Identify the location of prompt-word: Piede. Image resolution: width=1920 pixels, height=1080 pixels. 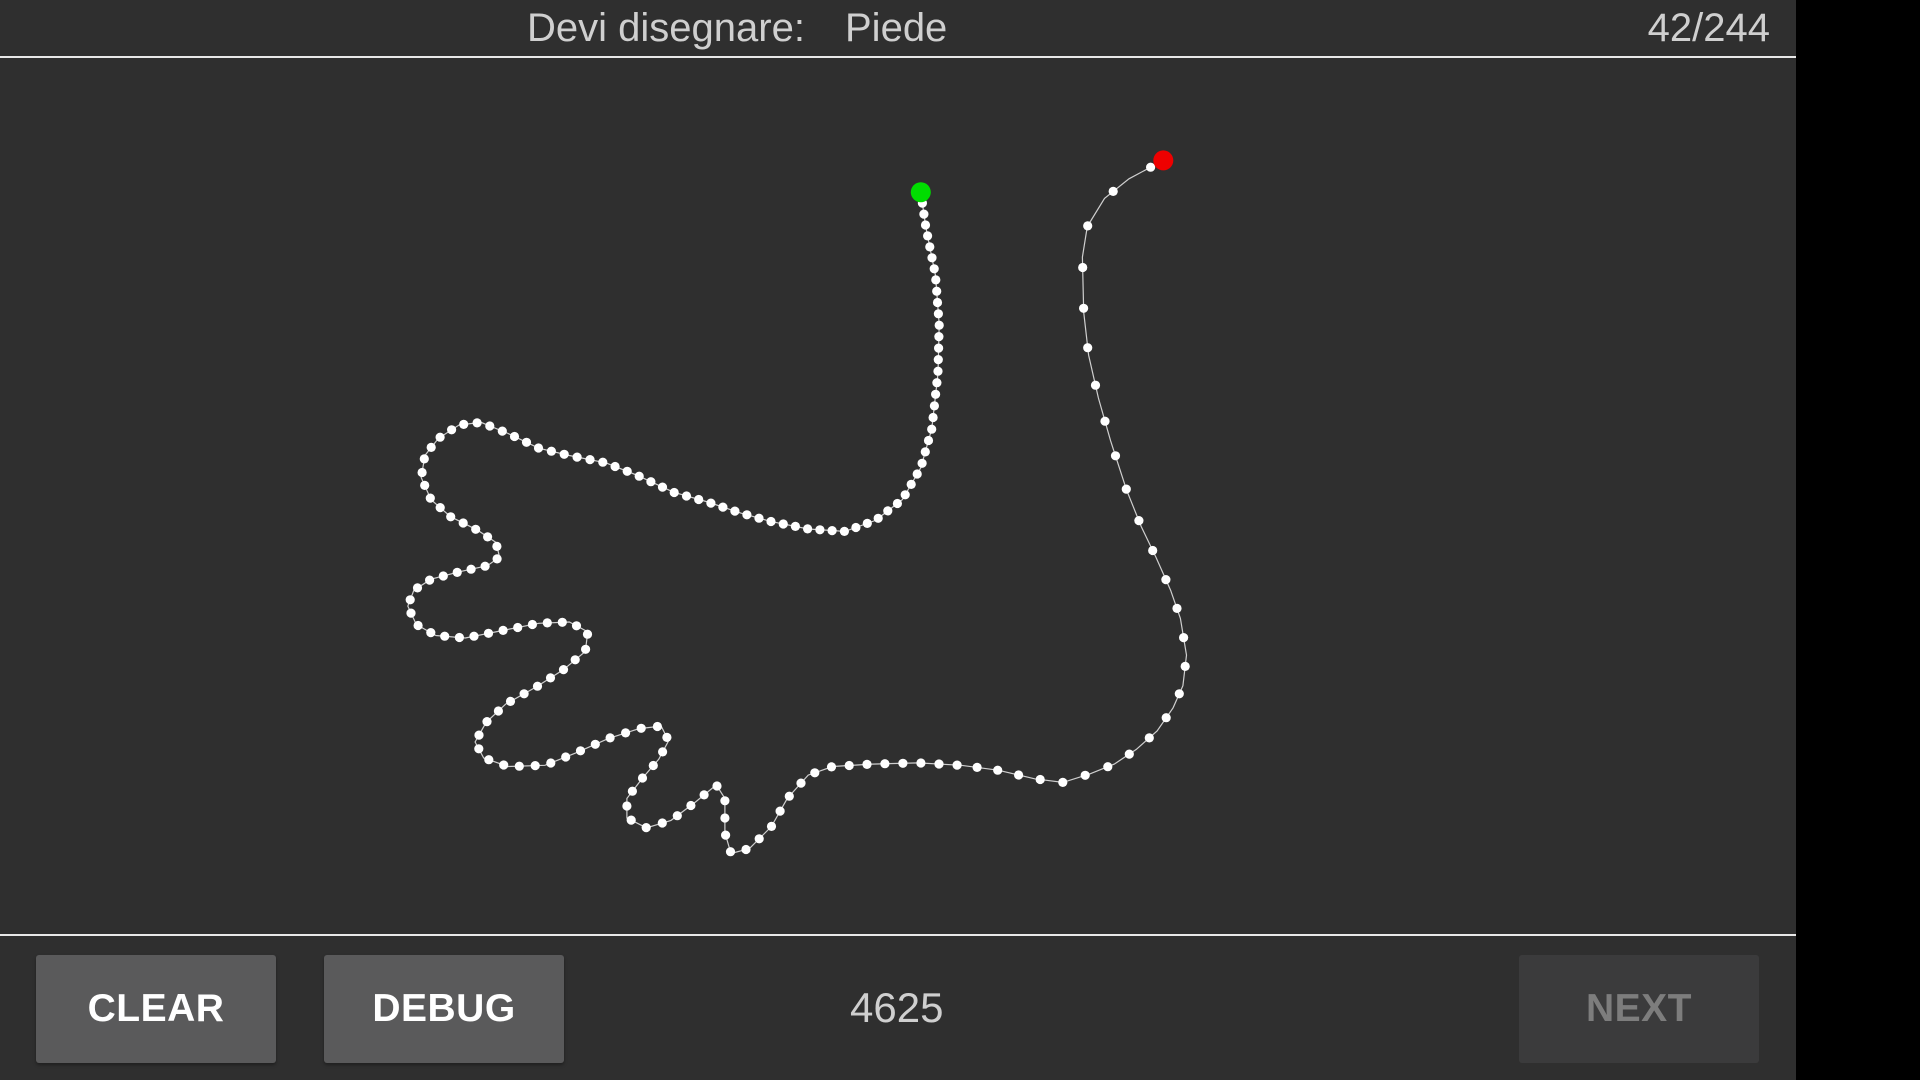
(896, 28).